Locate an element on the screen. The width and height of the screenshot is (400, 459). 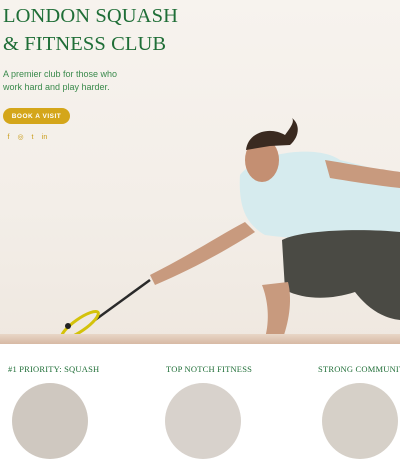
feature-image-fitness is located at coordinates (203, 421).